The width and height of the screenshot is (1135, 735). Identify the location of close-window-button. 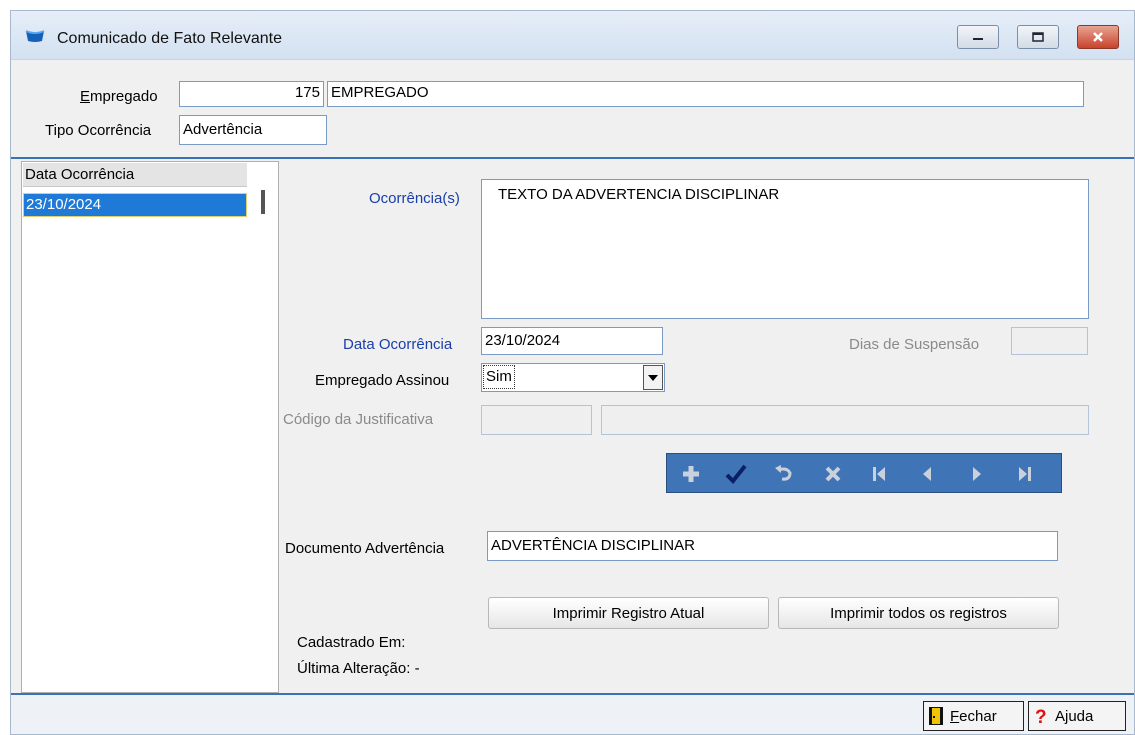
(1098, 37).